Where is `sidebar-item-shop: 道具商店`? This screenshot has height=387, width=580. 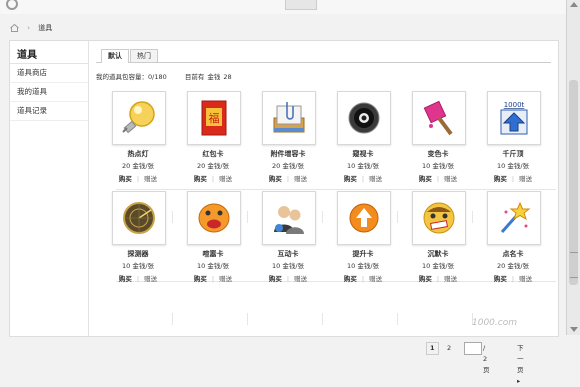 sidebar-item-shop: 道具商店 is located at coordinates (49, 73).